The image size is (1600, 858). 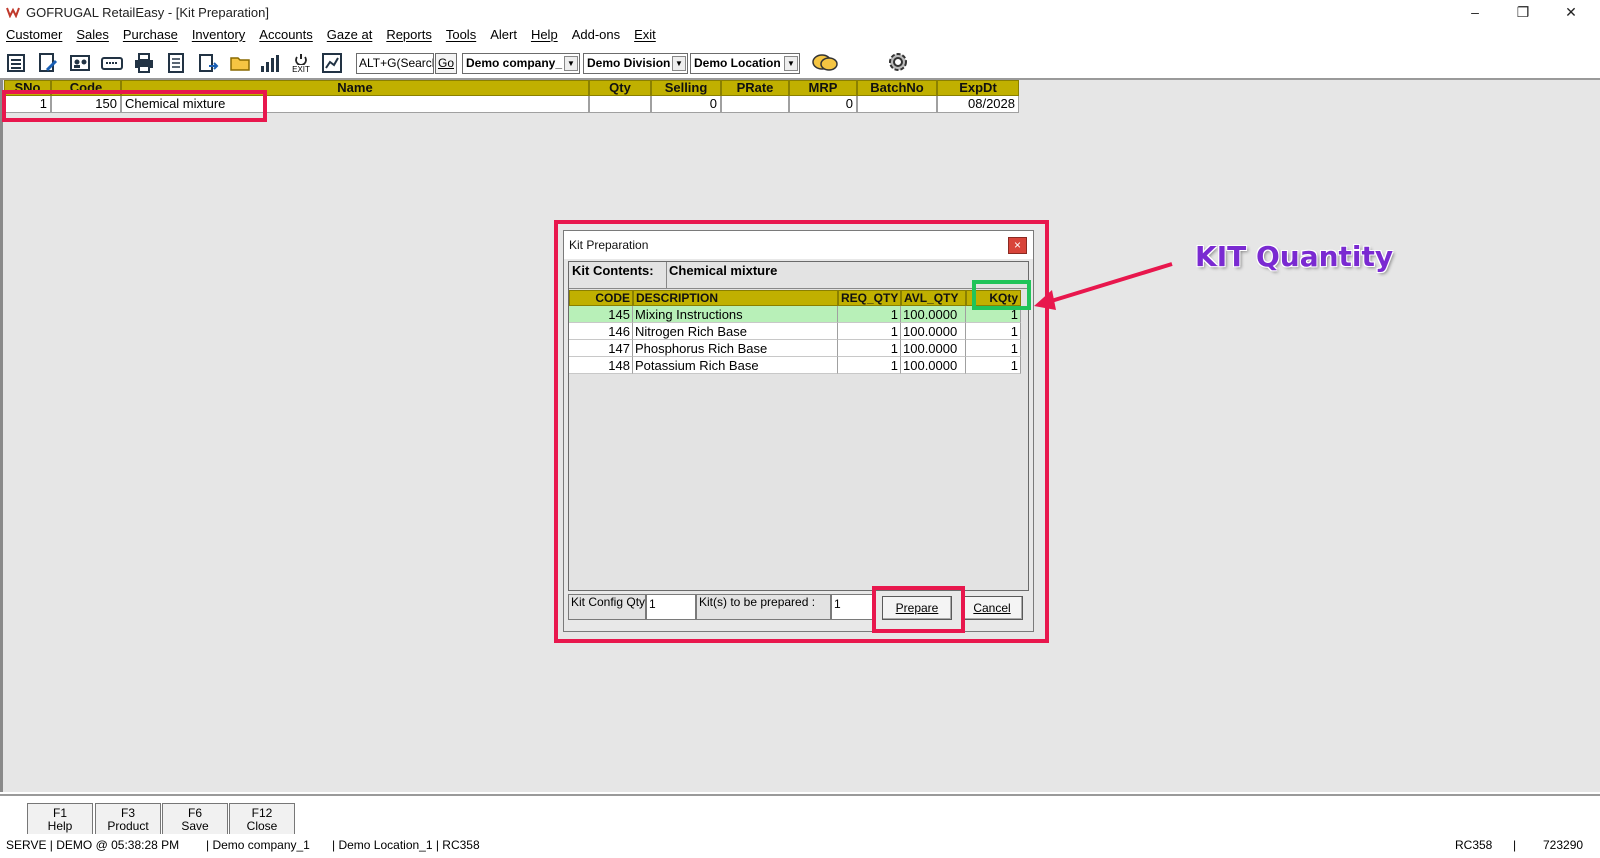 I want to click on print-icon, so click(x=144, y=63).